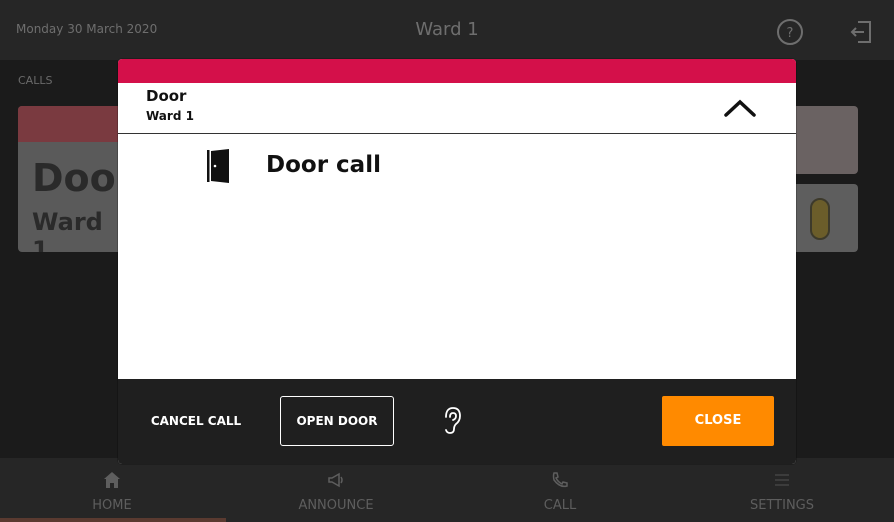 The width and height of the screenshot is (894, 522). I want to click on close-button: CLOSE, so click(718, 421).